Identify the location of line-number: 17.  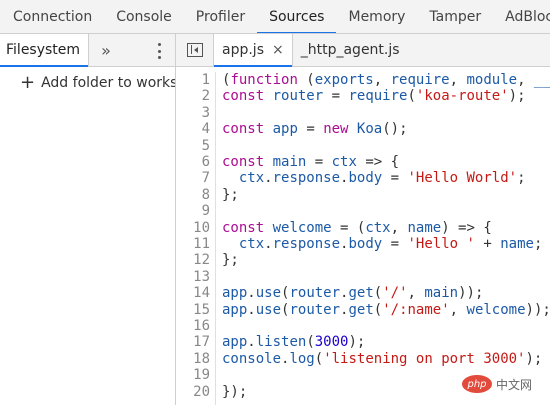
(201, 342).